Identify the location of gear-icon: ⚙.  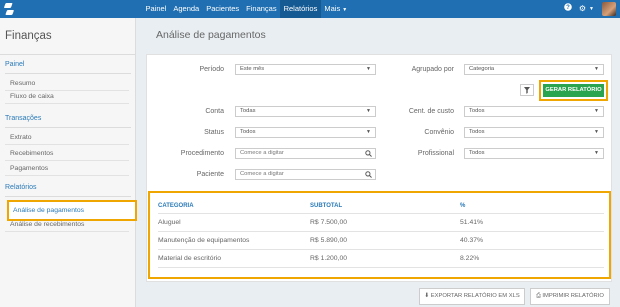
(582, 9).